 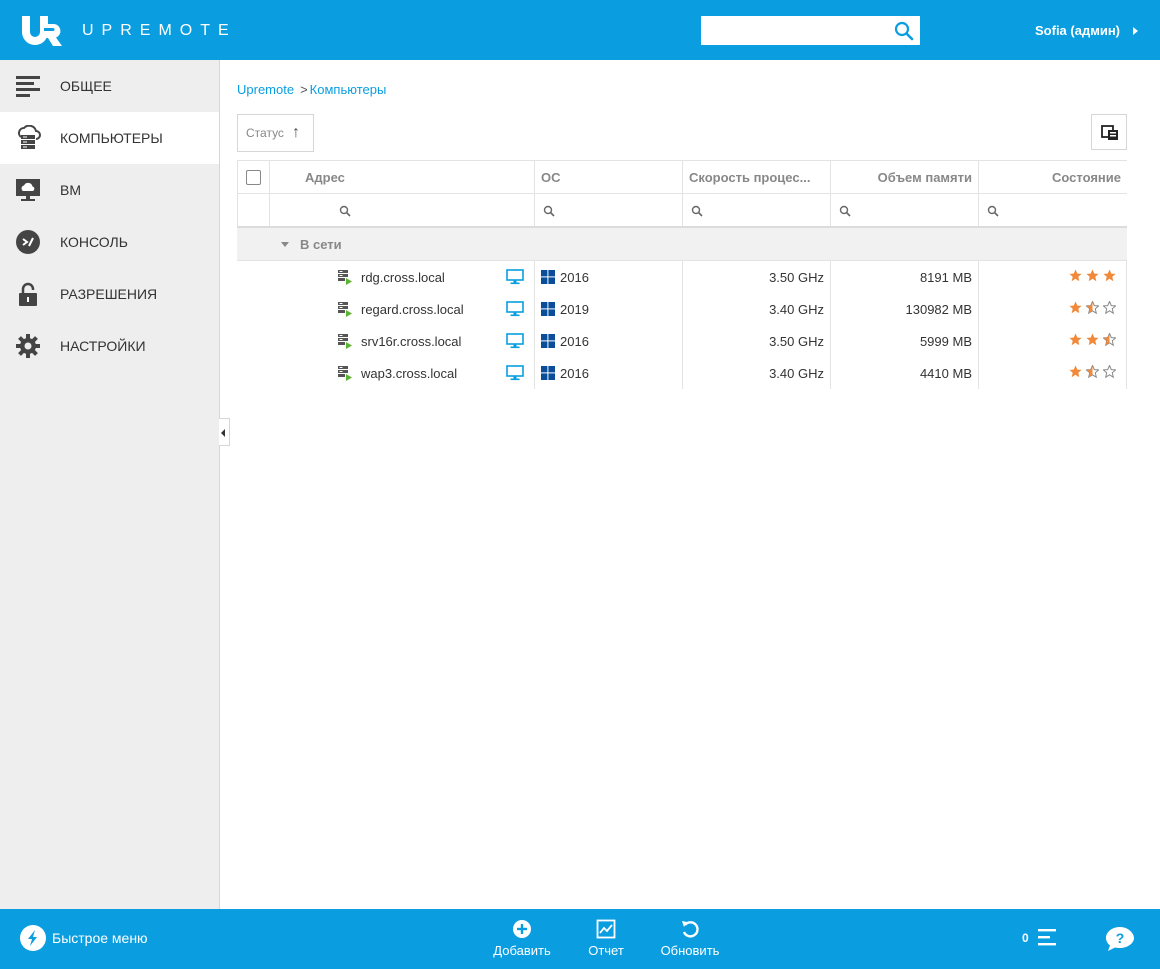 I want to click on upremote-logo, so click(x=41, y=30).